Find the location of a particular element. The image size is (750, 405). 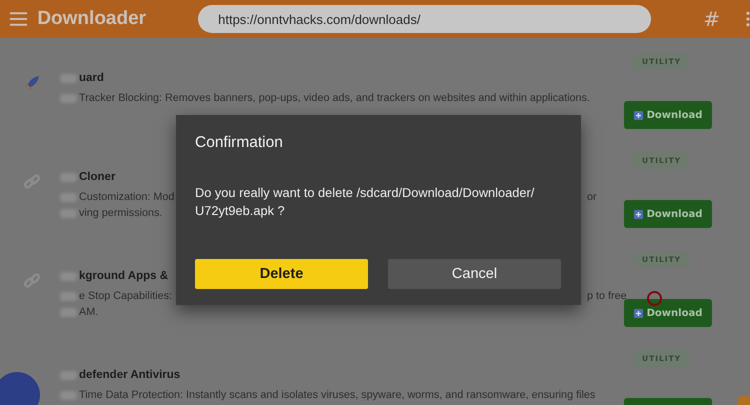

app-name: kground Apps & is located at coordinates (123, 276).